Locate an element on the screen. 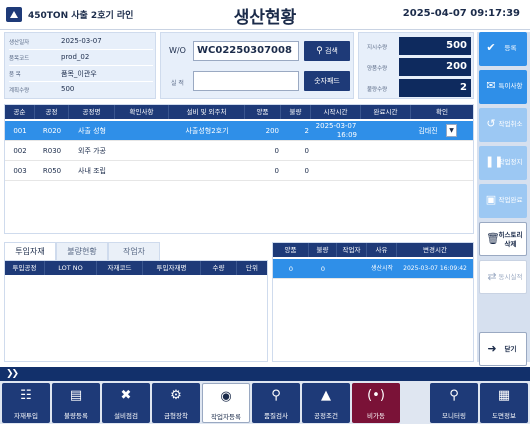  cell-equip is located at coordinates (207, 151).